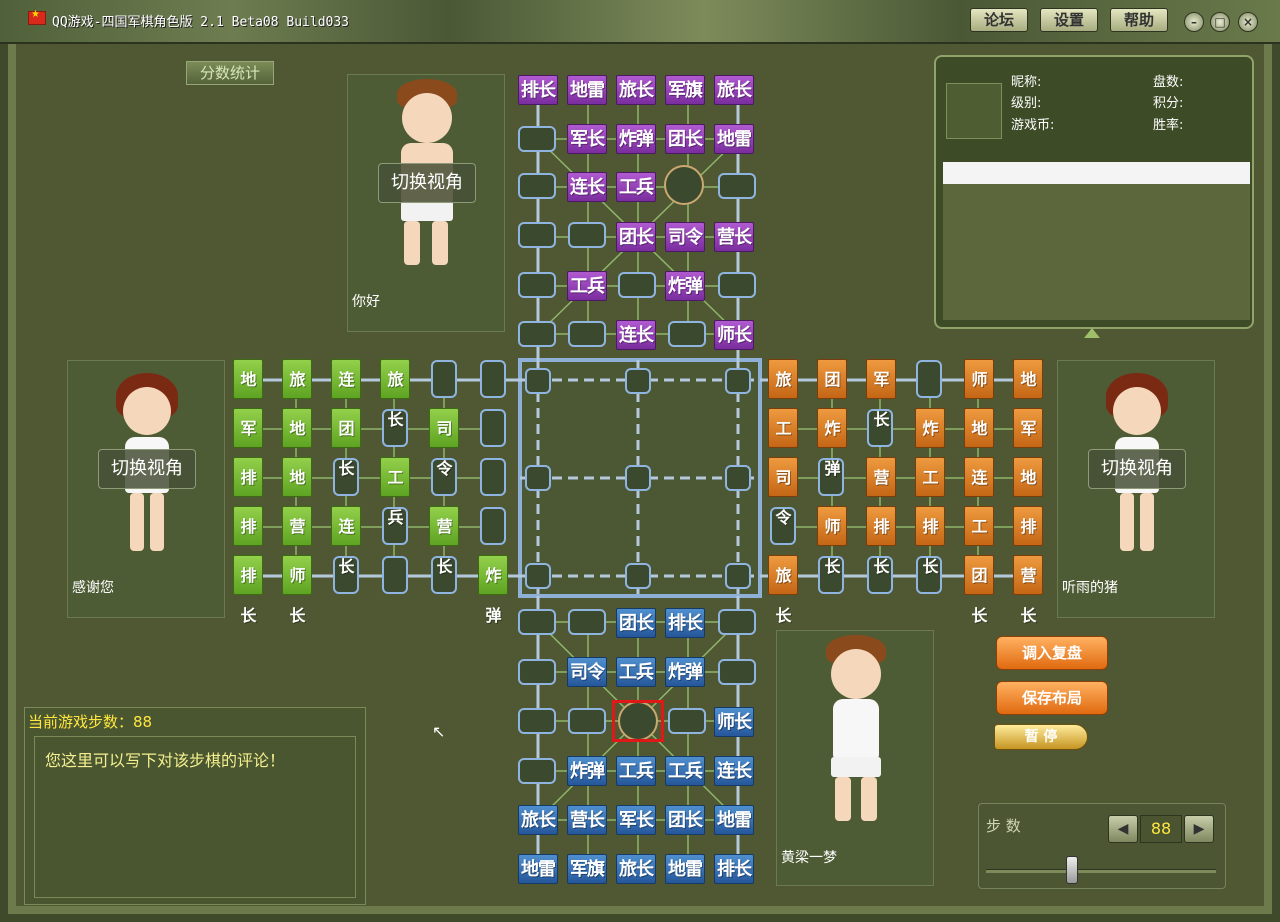 This screenshot has width=1280, height=922. I want to click on blue-piece: 军长, so click(636, 820).